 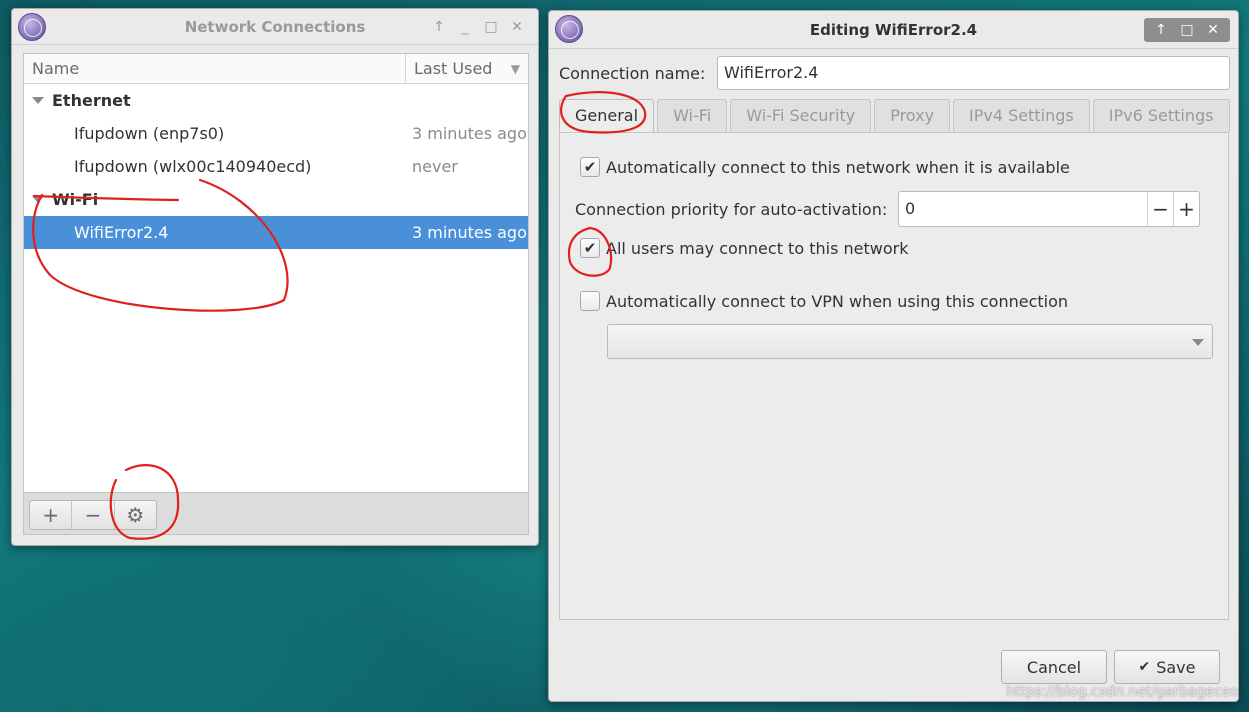 I want to click on ed-window-title: Editing WifiError2.4, so click(x=893, y=29).